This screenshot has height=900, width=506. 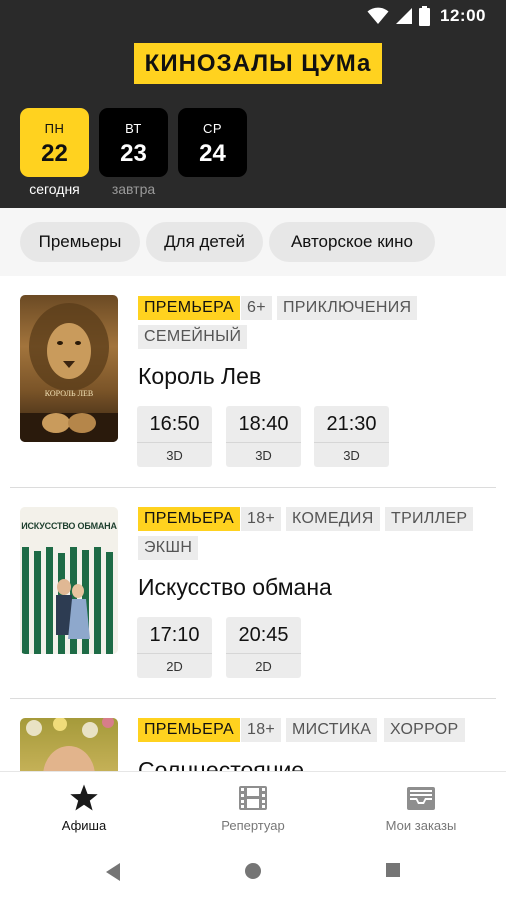 I want to click on session-time: 16:50, so click(x=174, y=424).